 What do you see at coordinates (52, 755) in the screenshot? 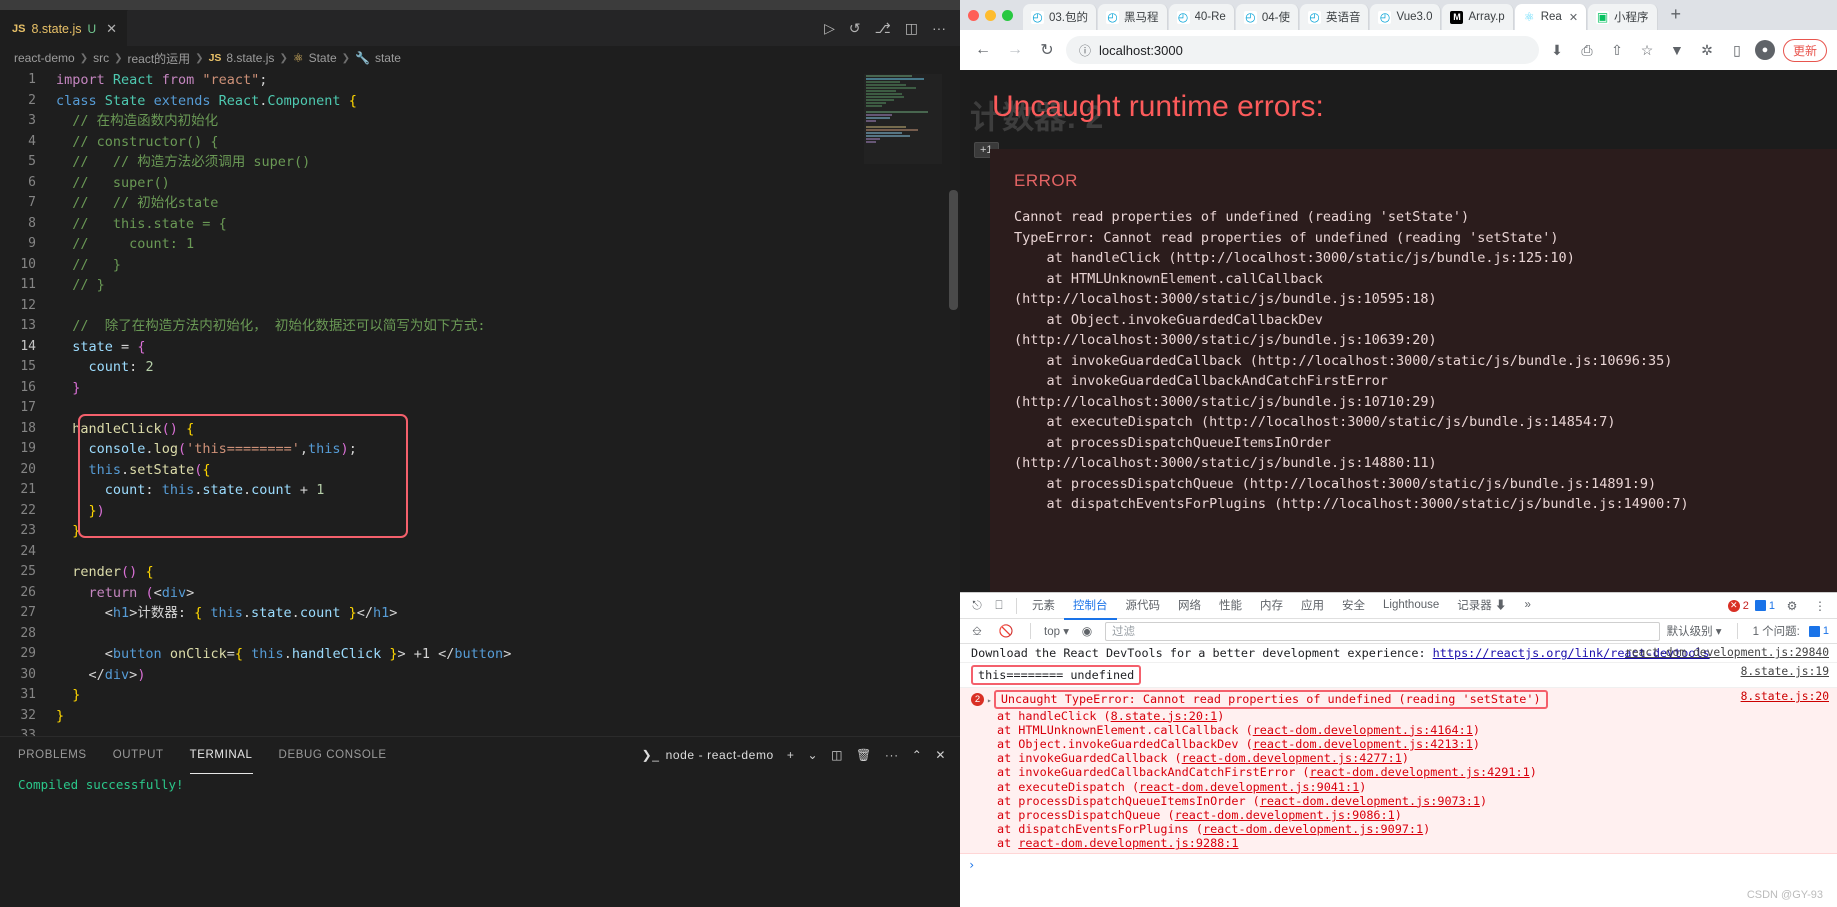
I see `tab-problems: PROBLEMS` at bounding box center [52, 755].